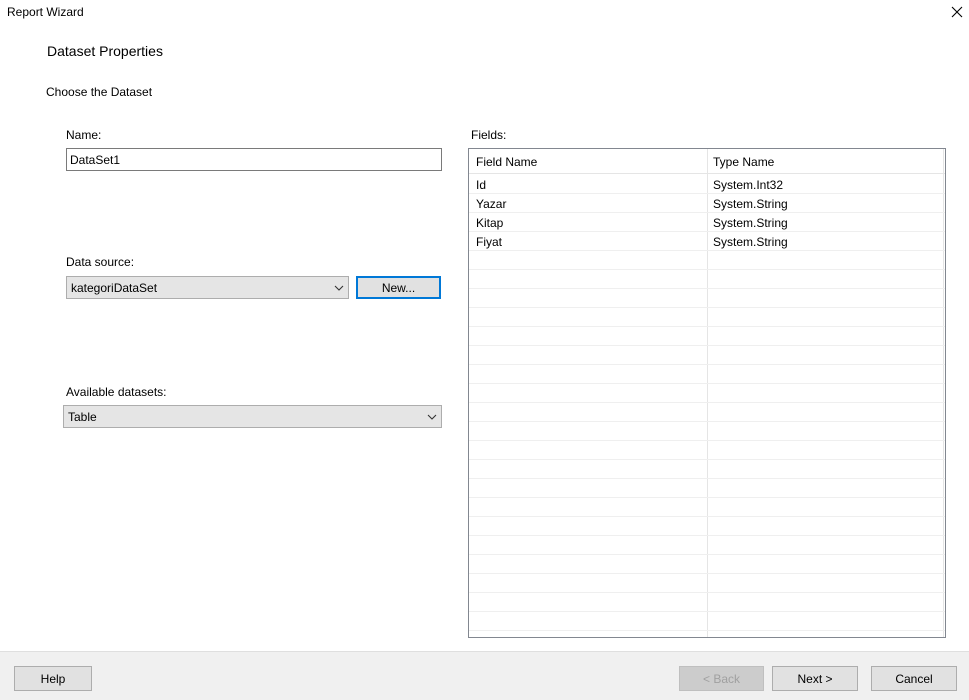  I want to click on window-title: Report Wizard, so click(45, 12).